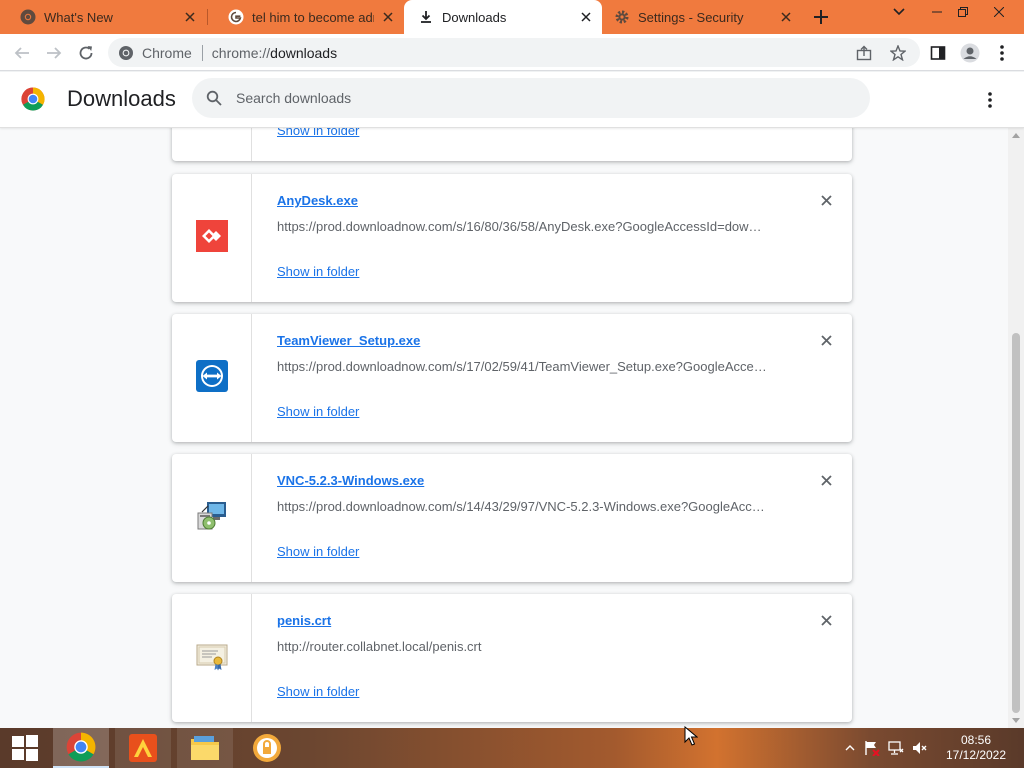 The image size is (1024, 768). What do you see at coordinates (999, 12) in the screenshot?
I see `close-window-button` at bounding box center [999, 12].